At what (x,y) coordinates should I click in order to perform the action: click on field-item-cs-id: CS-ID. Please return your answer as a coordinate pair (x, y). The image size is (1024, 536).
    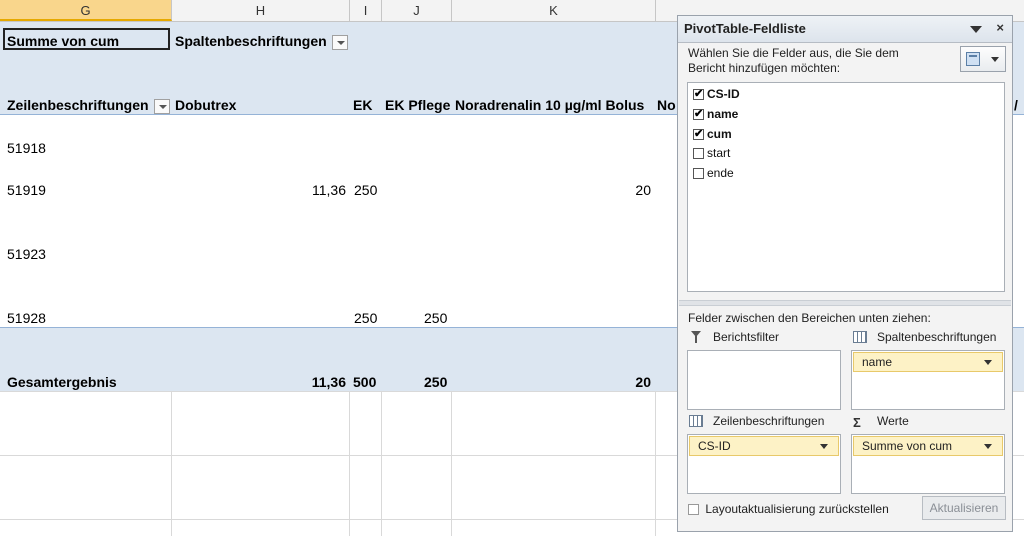
    Looking at the image, I should click on (716, 94).